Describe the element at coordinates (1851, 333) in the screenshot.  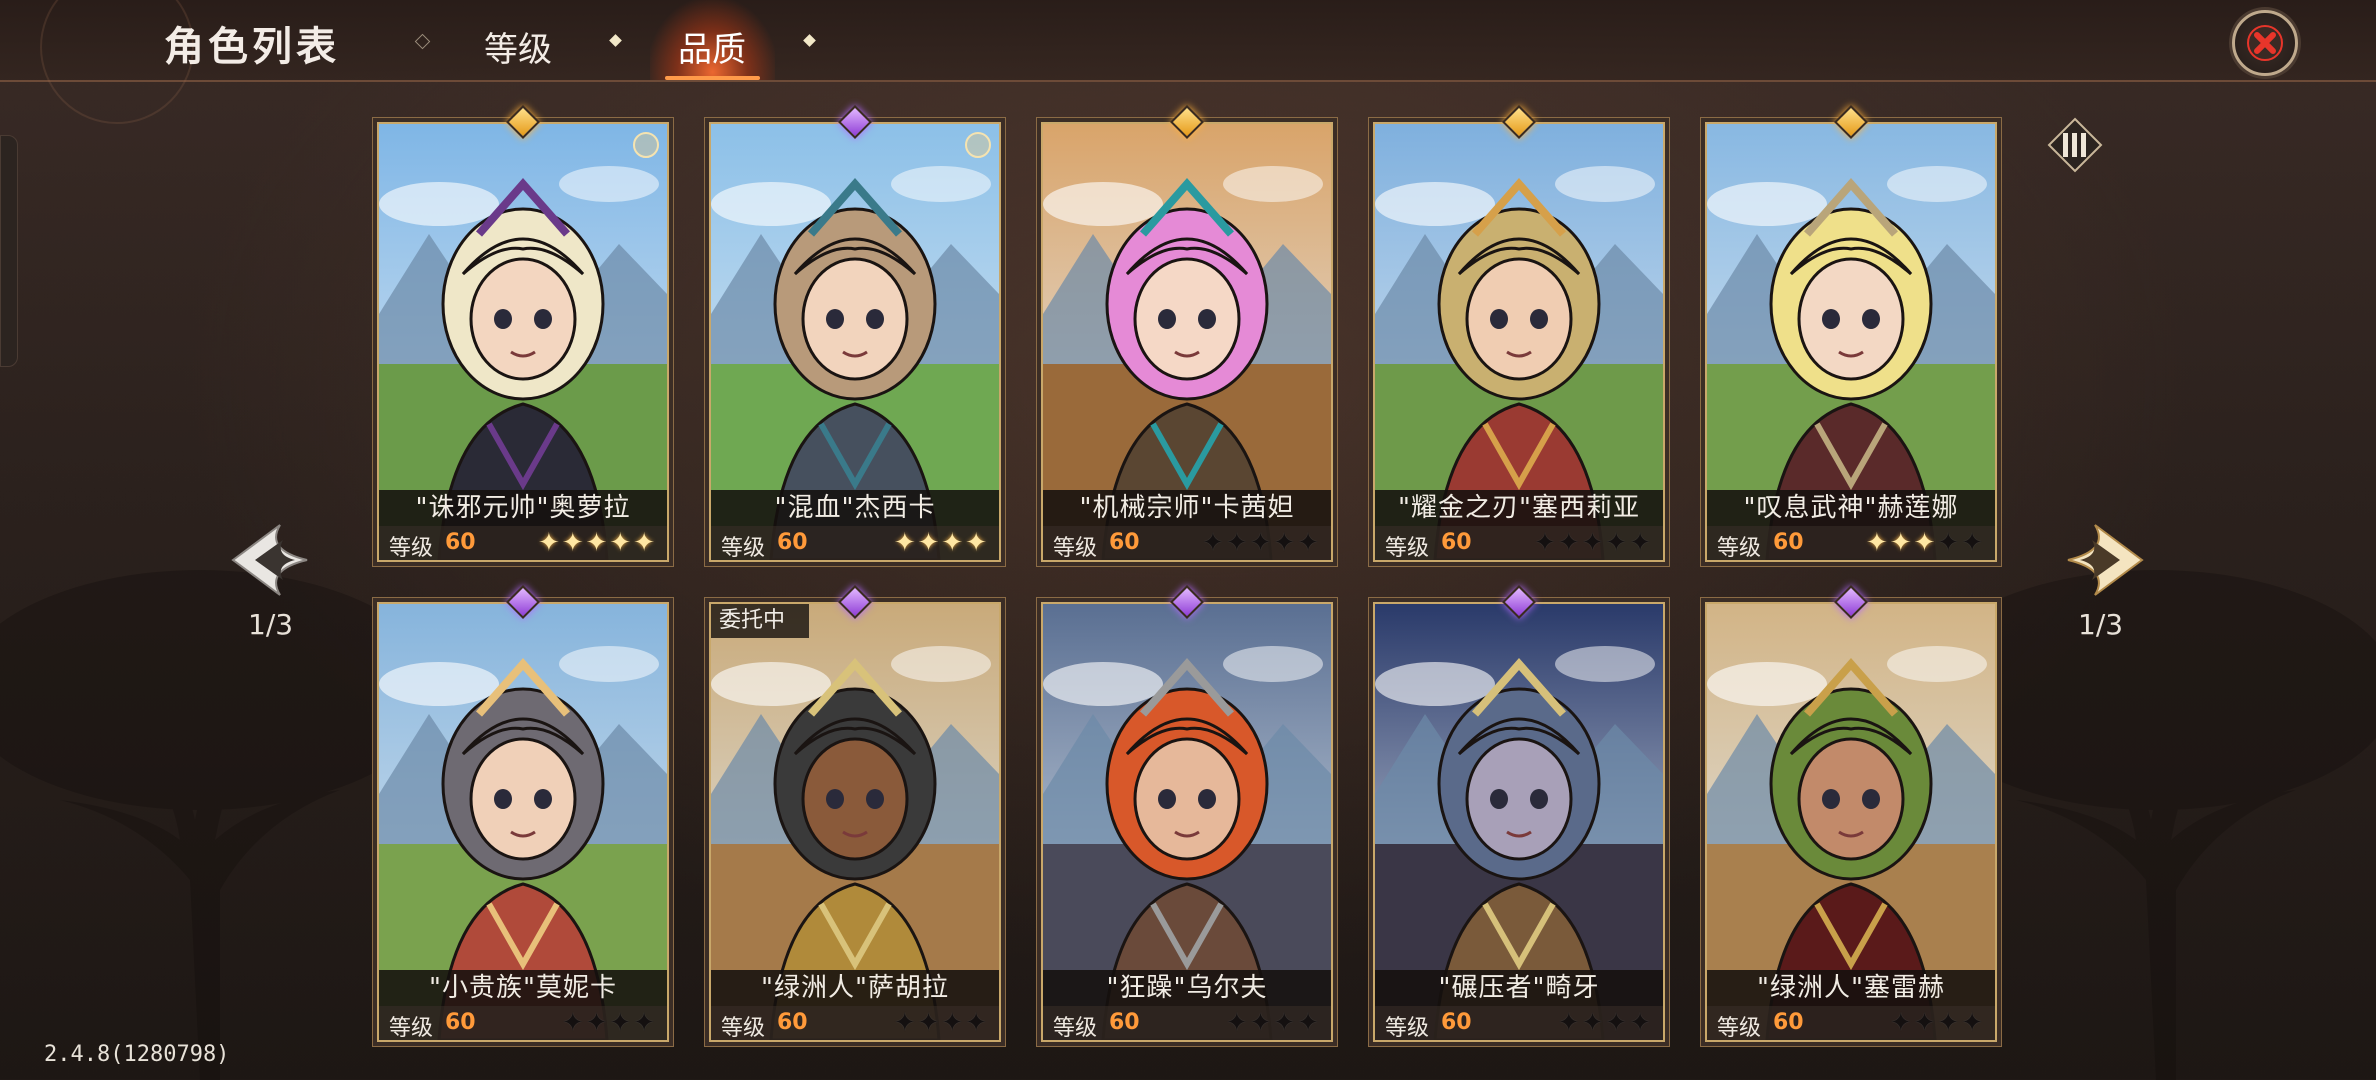
I see `character-card: "叹息武神"赫莲娜等级 60 ✦✦✦✦✦` at that location.